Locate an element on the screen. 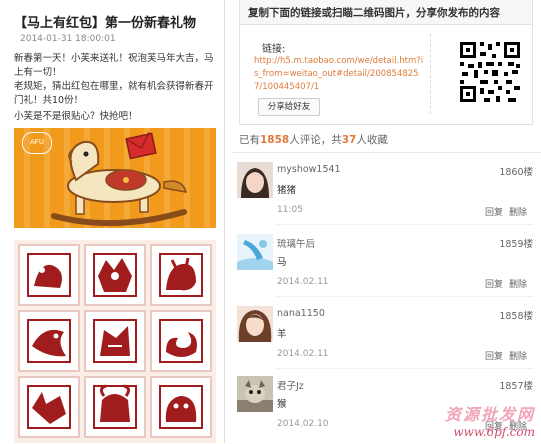 Image resolution: width=541 pixels, height=444 pixels. watermark-text: 资源批发网 is located at coordinates (489, 414).